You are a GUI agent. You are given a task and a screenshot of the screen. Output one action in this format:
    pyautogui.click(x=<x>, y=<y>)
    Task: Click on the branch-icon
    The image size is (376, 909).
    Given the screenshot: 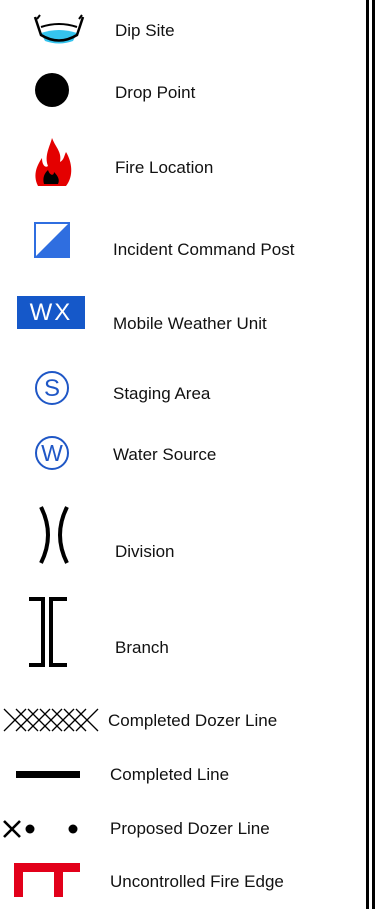 What is the action you would take?
    pyautogui.click(x=48, y=632)
    